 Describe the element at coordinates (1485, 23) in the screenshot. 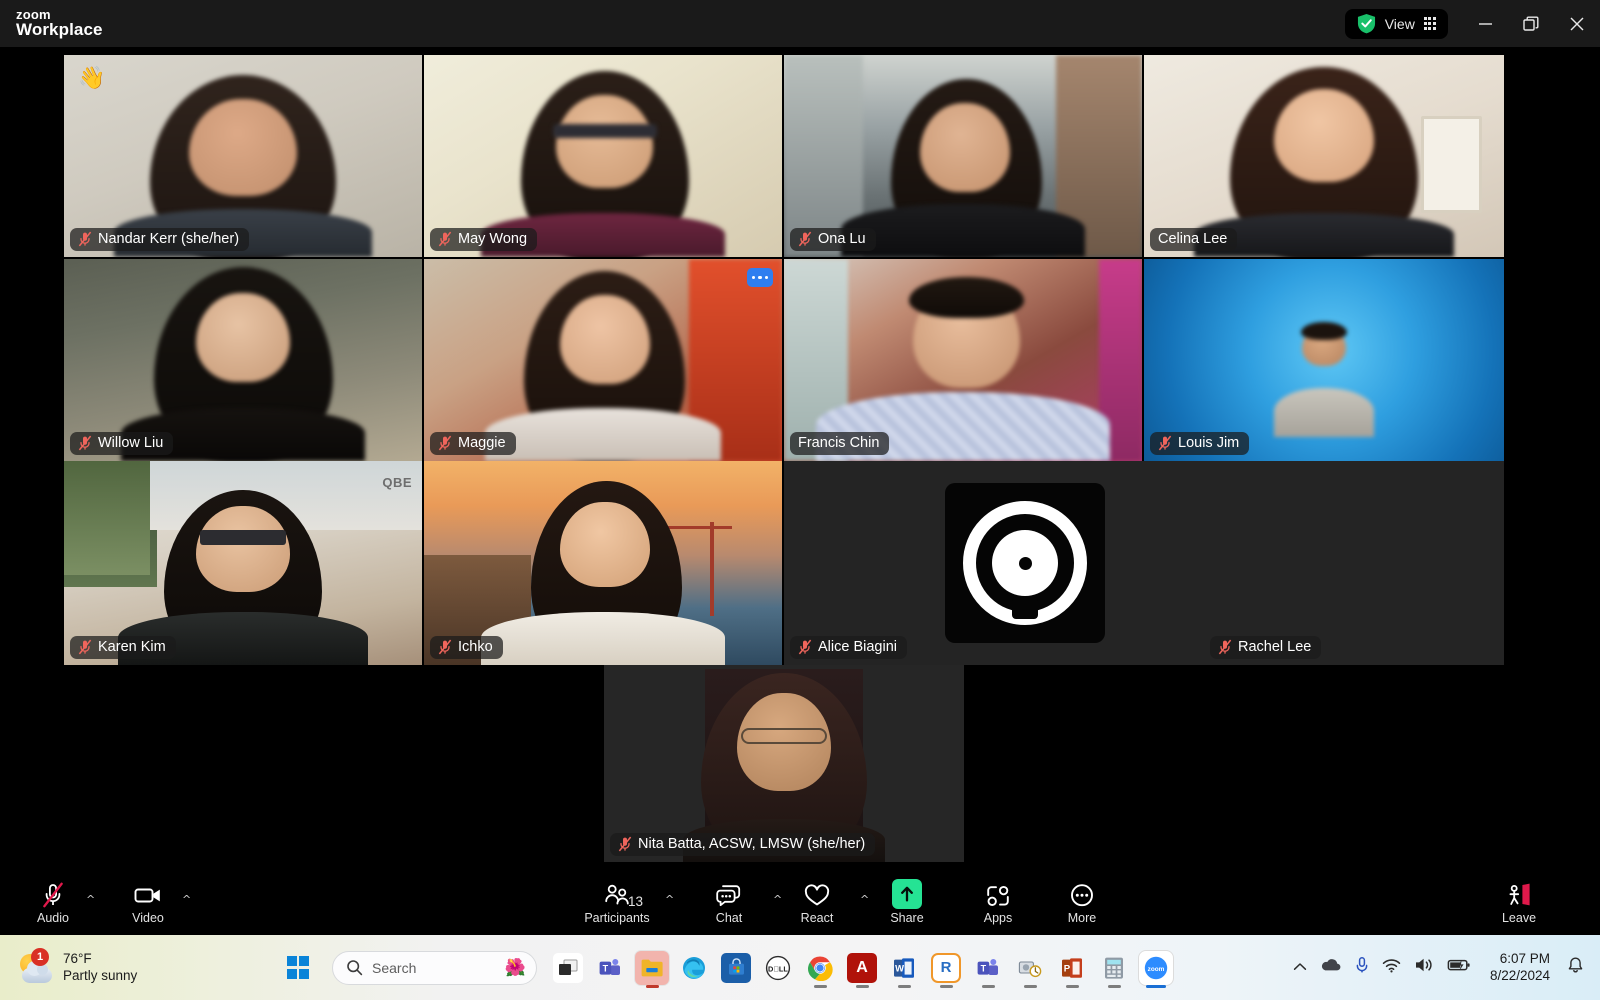

I see `minimize-button` at that location.